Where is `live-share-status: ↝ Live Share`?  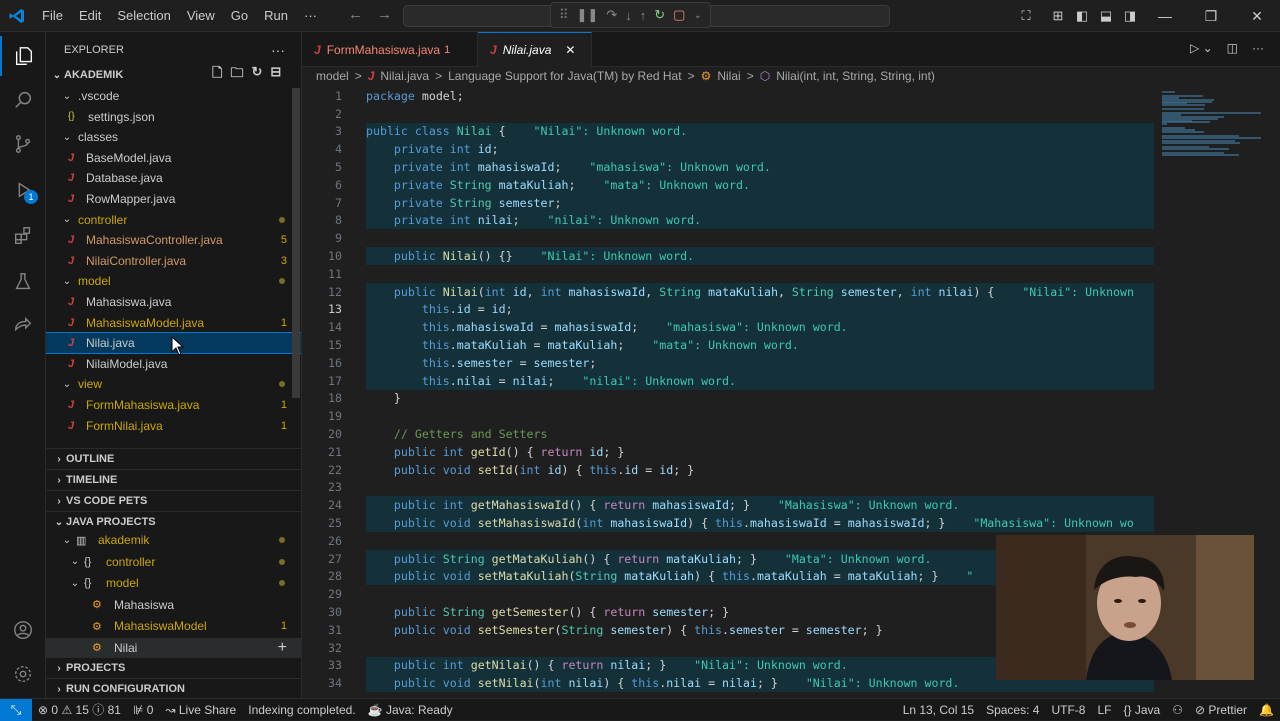 live-share-status: ↝ Live Share is located at coordinates (200, 710).